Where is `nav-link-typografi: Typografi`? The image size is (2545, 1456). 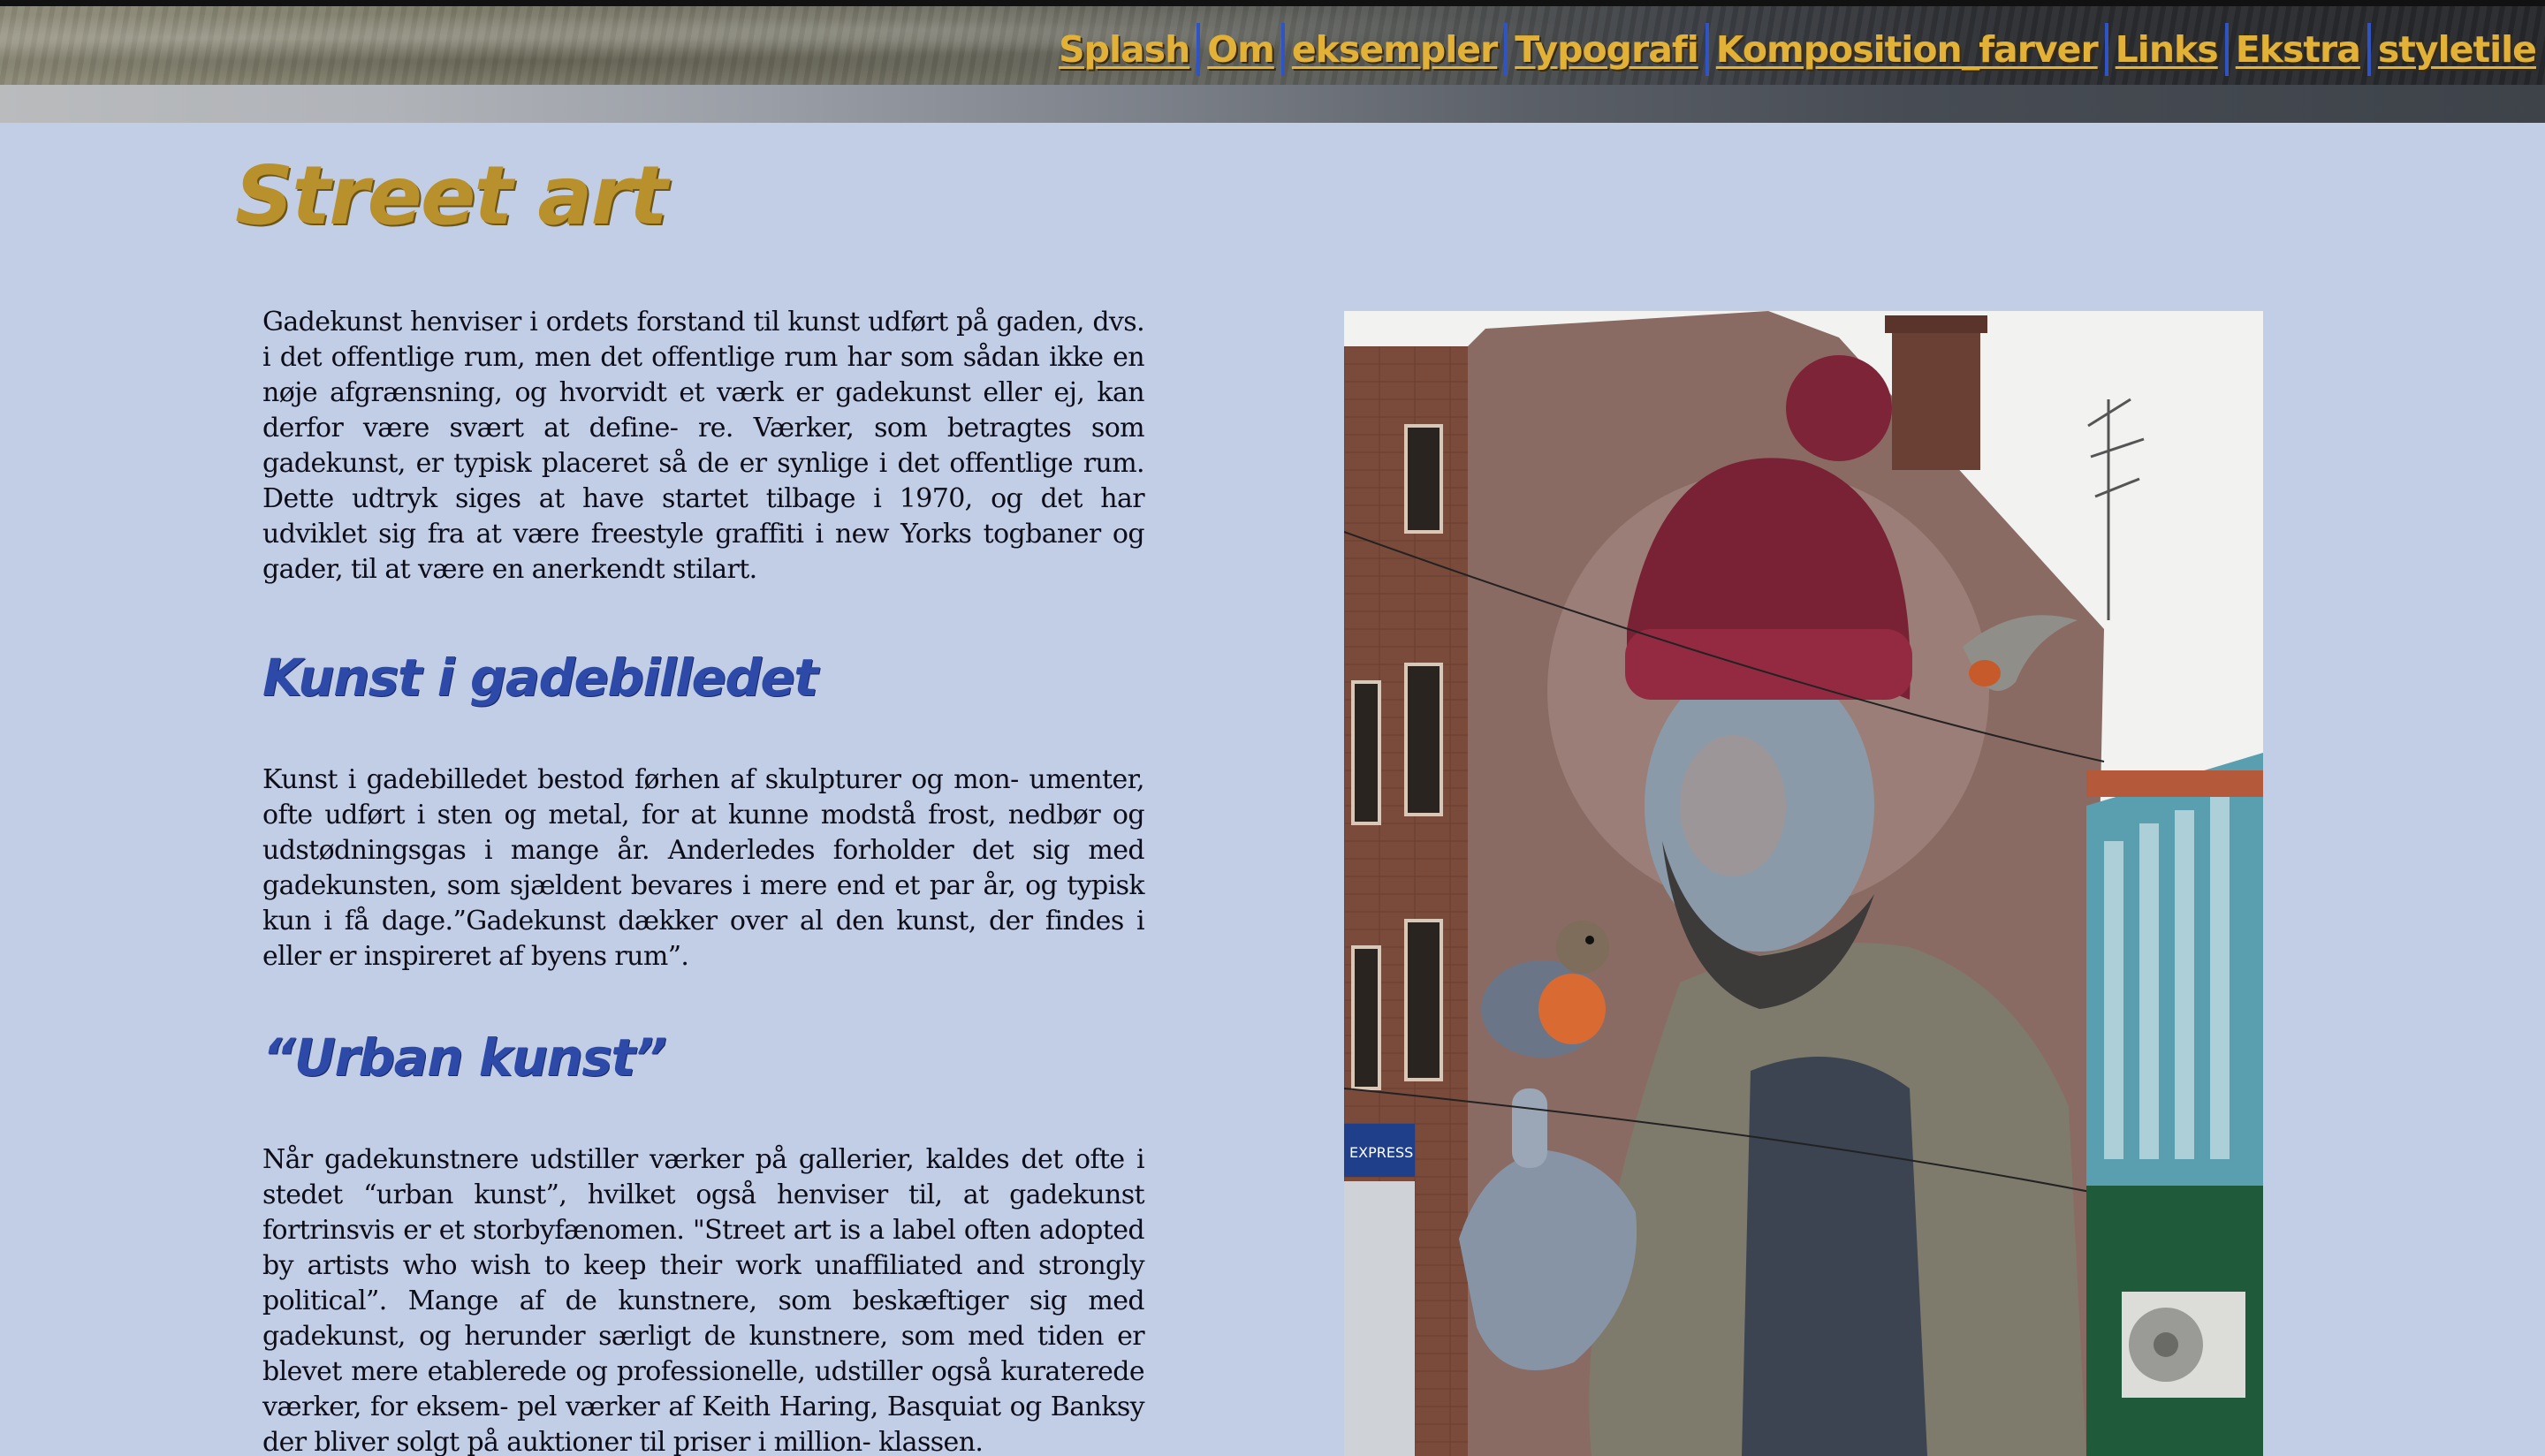 nav-link-typografi: Typografi is located at coordinates (1606, 49).